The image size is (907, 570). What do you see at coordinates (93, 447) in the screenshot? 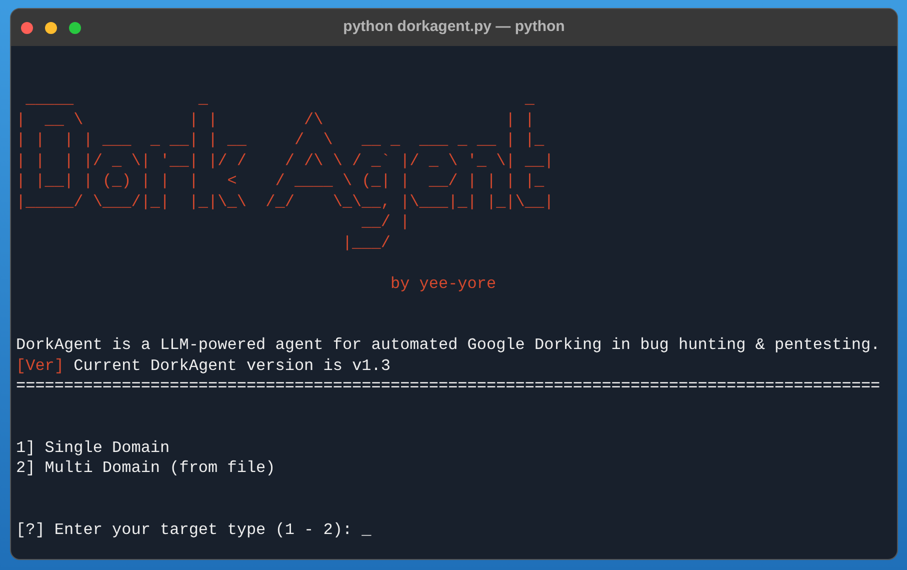
I see `menu-option: 1] Single Domain` at bounding box center [93, 447].